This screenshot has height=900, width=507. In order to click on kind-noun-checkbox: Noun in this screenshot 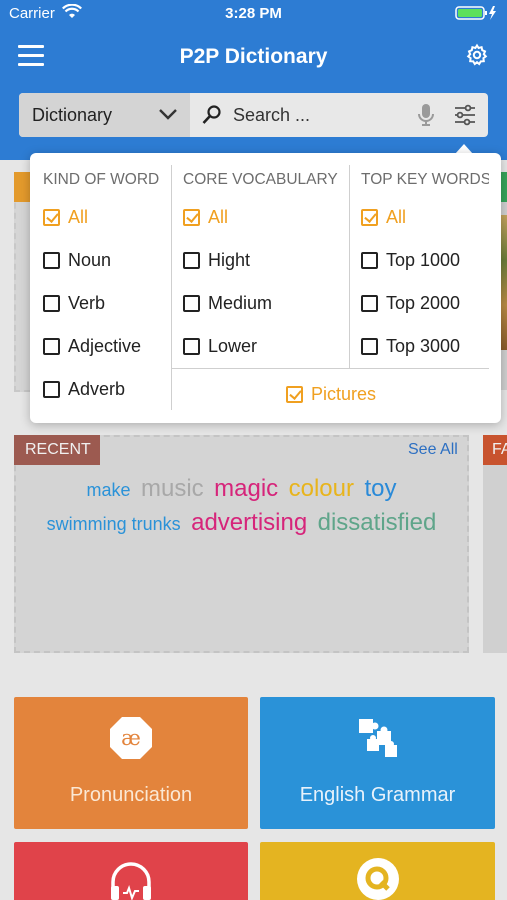, I will do `click(77, 260)`.